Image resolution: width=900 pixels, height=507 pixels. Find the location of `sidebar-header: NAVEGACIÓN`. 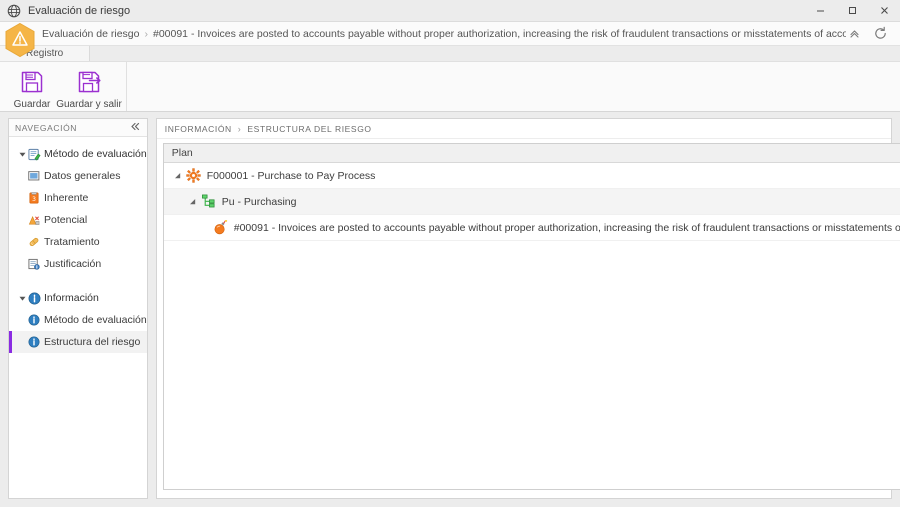

sidebar-header: NAVEGACIÓN is located at coordinates (78, 128).